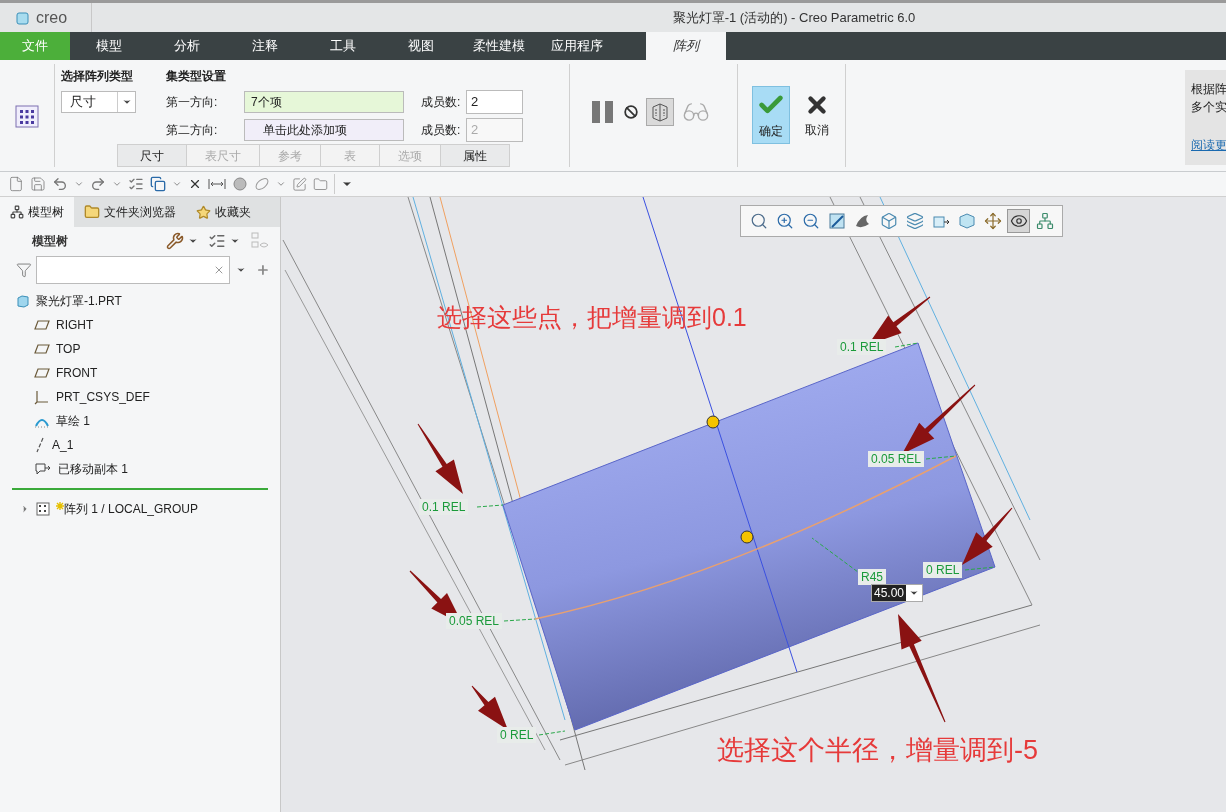 The image size is (1226, 812). I want to click on field-label: 第二方向:, so click(192, 130).